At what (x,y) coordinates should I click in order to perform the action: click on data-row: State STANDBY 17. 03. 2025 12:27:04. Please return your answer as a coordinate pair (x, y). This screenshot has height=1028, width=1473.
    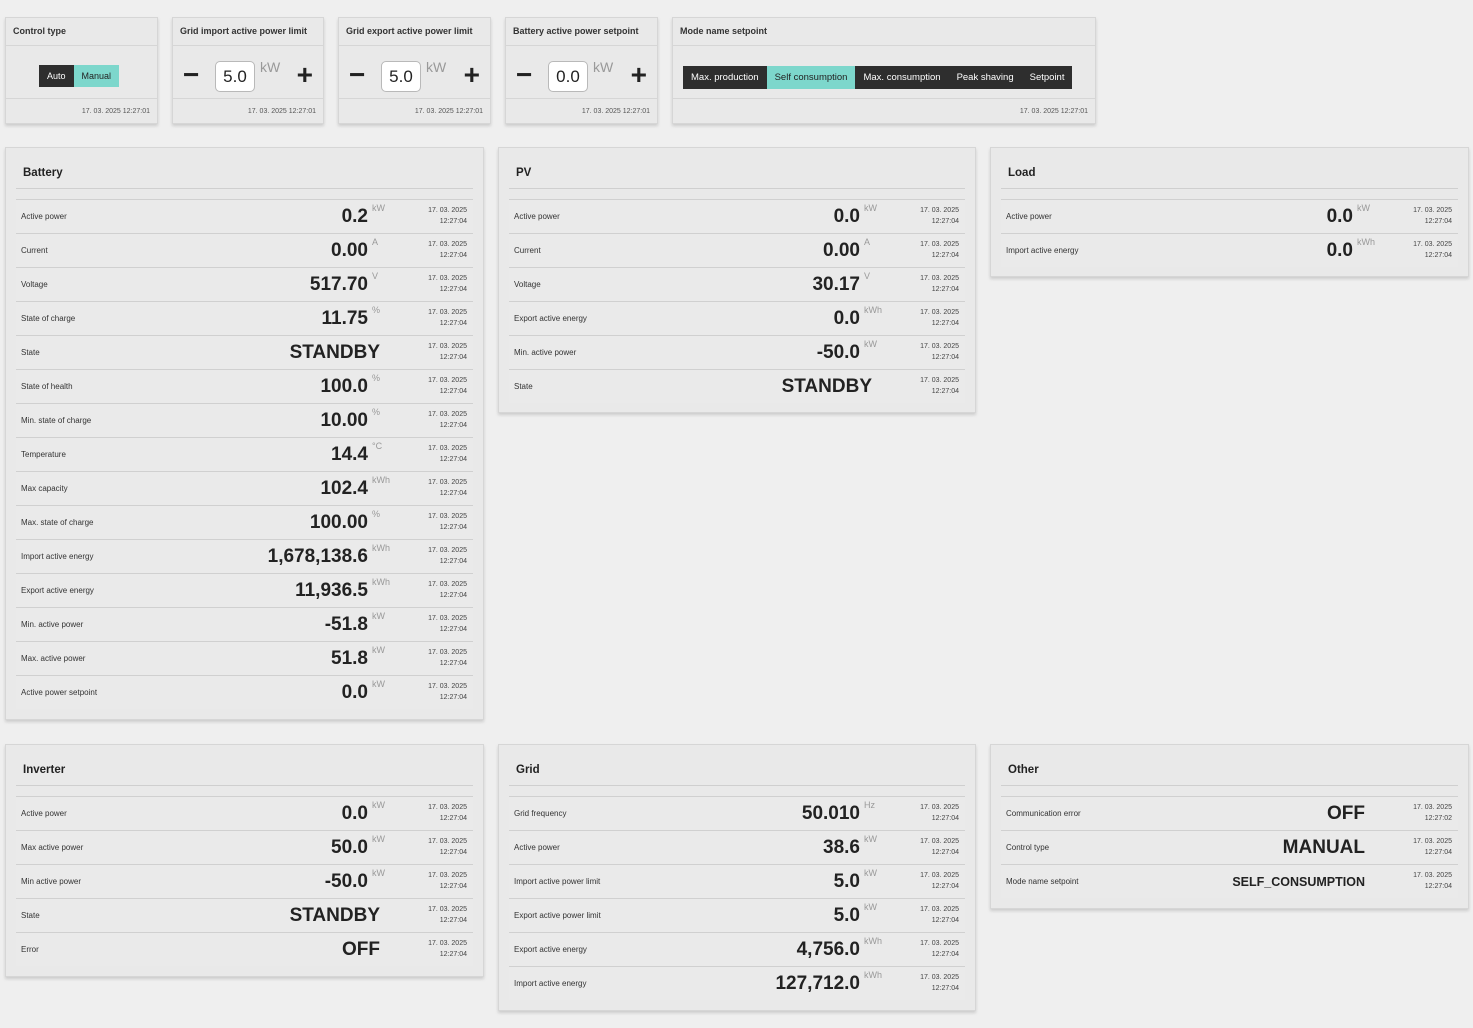
    Looking at the image, I should click on (244, 352).